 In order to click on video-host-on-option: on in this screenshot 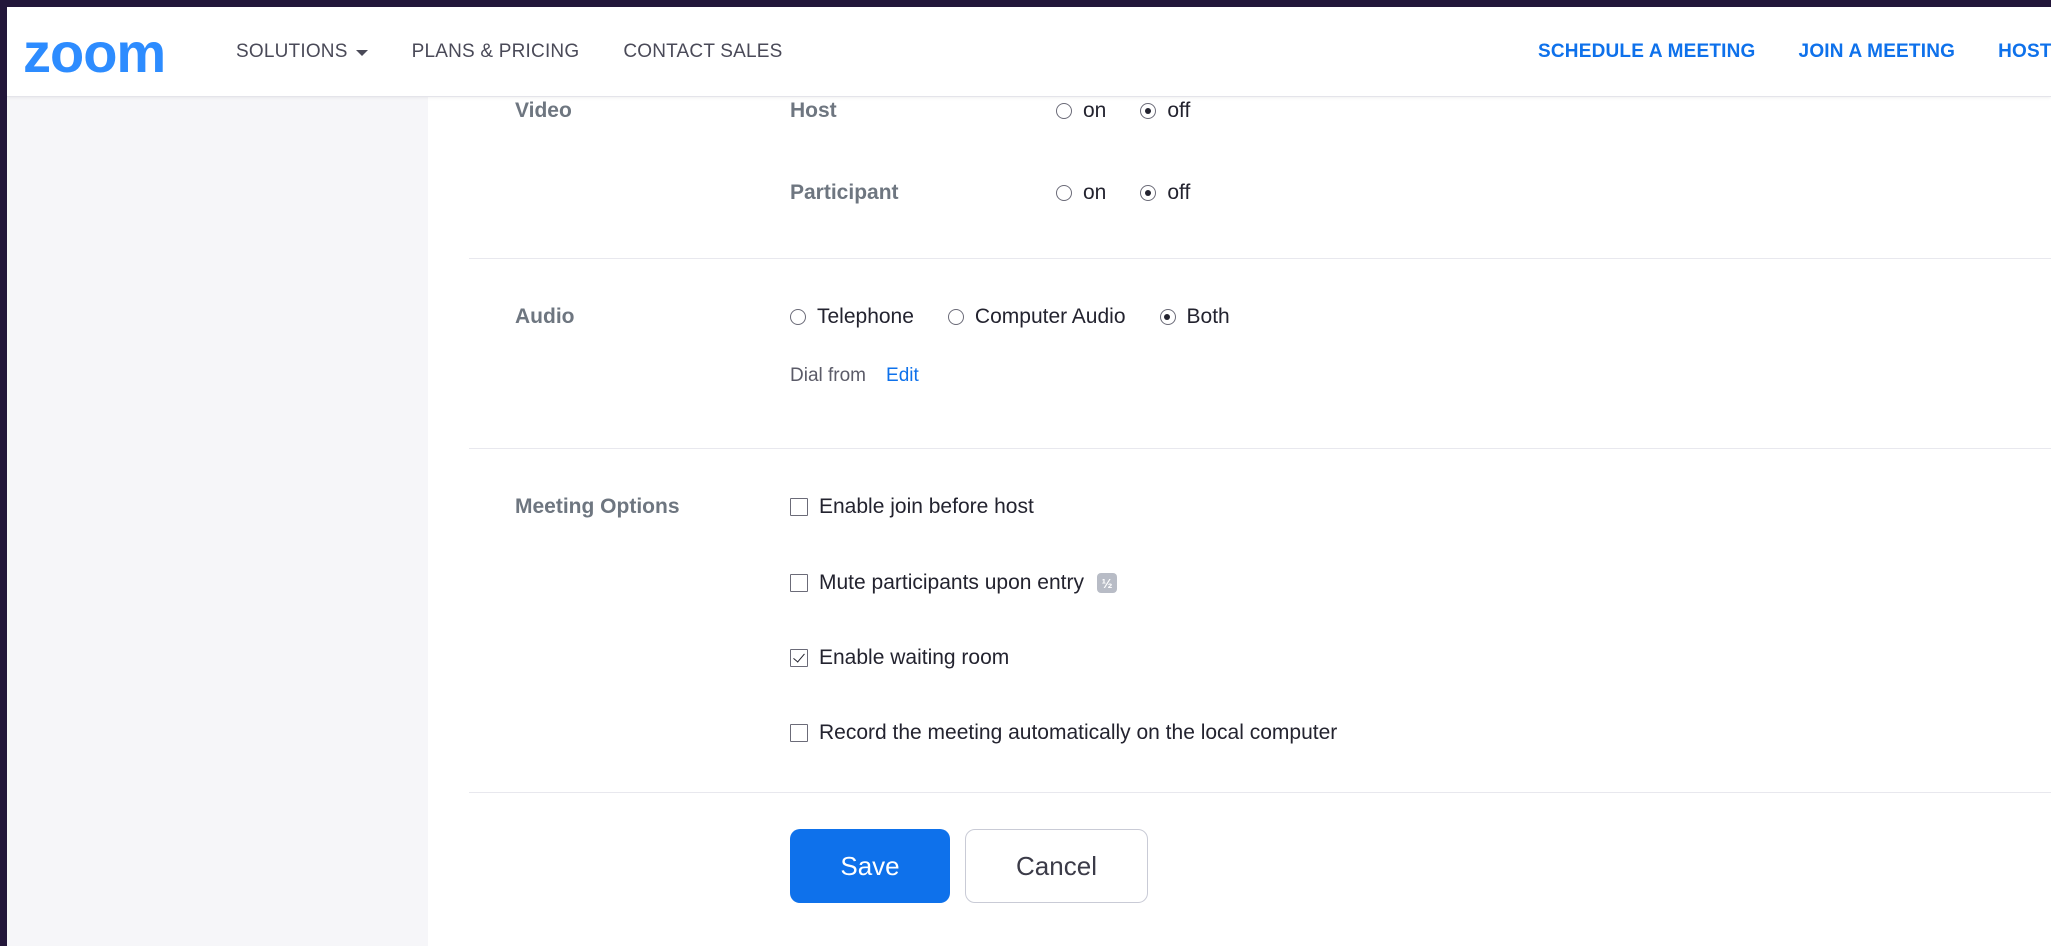, I will do `click(1081, 111)`.